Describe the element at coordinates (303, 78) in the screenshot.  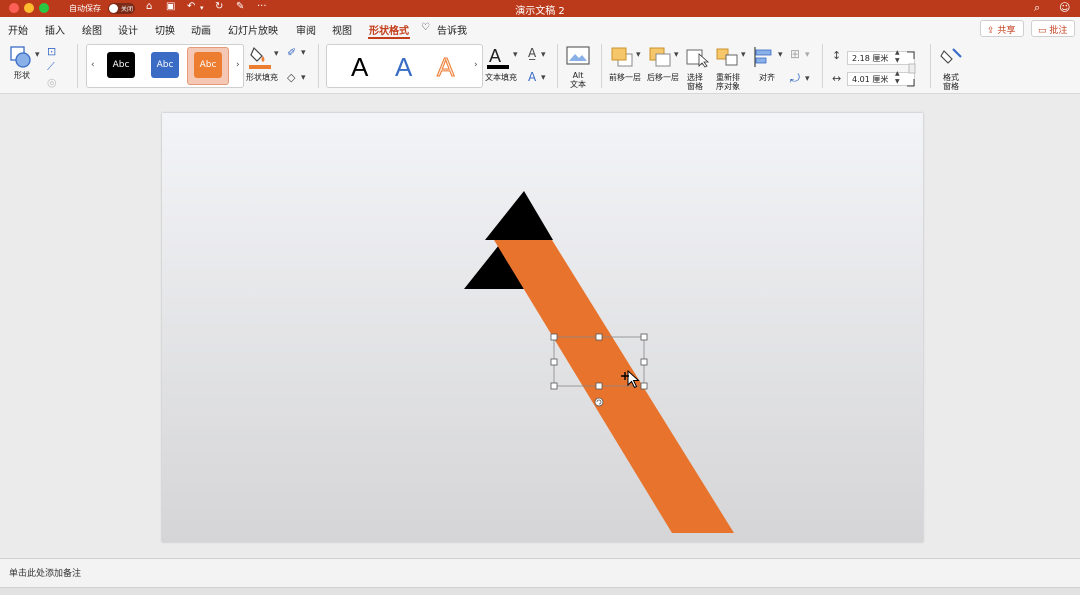
I see `effects-dropdown-icon: ▾` at that location.